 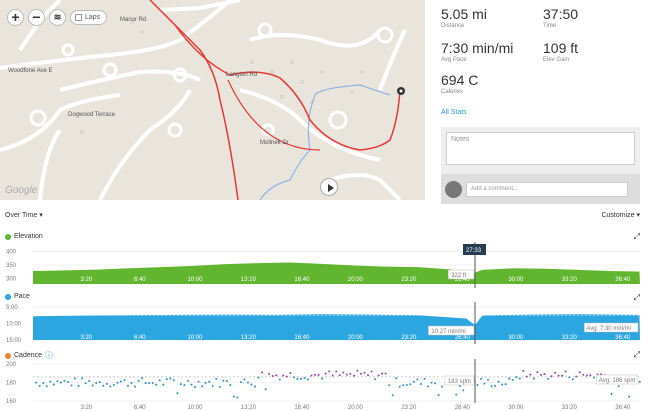 What do you see at coordinates (15, 17) in the screenshot?
I see `zoom-in-button: +` at bounding box center [15, 17].